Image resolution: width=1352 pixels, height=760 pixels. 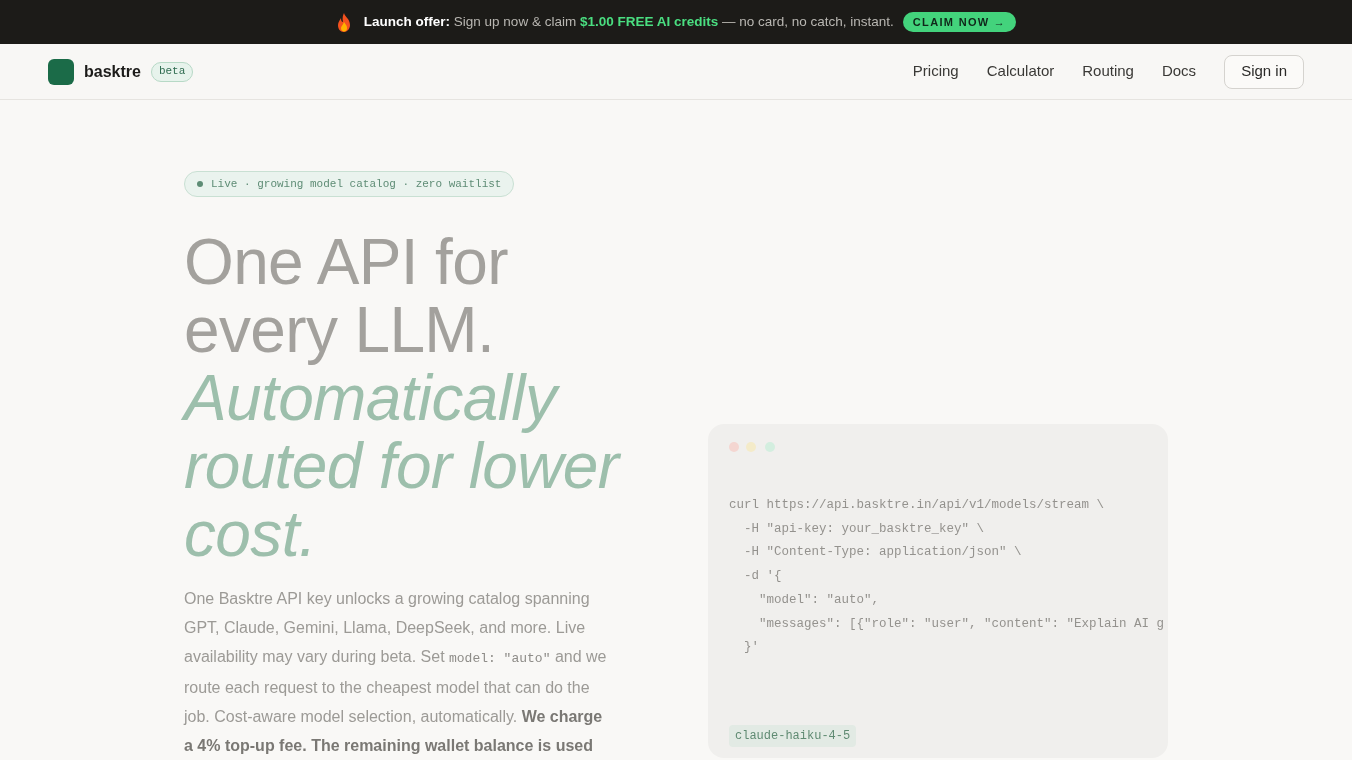 What do you see at coordinates (935, 71) in the screenshot?
I see `nav-link: Pricing` at bounding box center [935, 71].